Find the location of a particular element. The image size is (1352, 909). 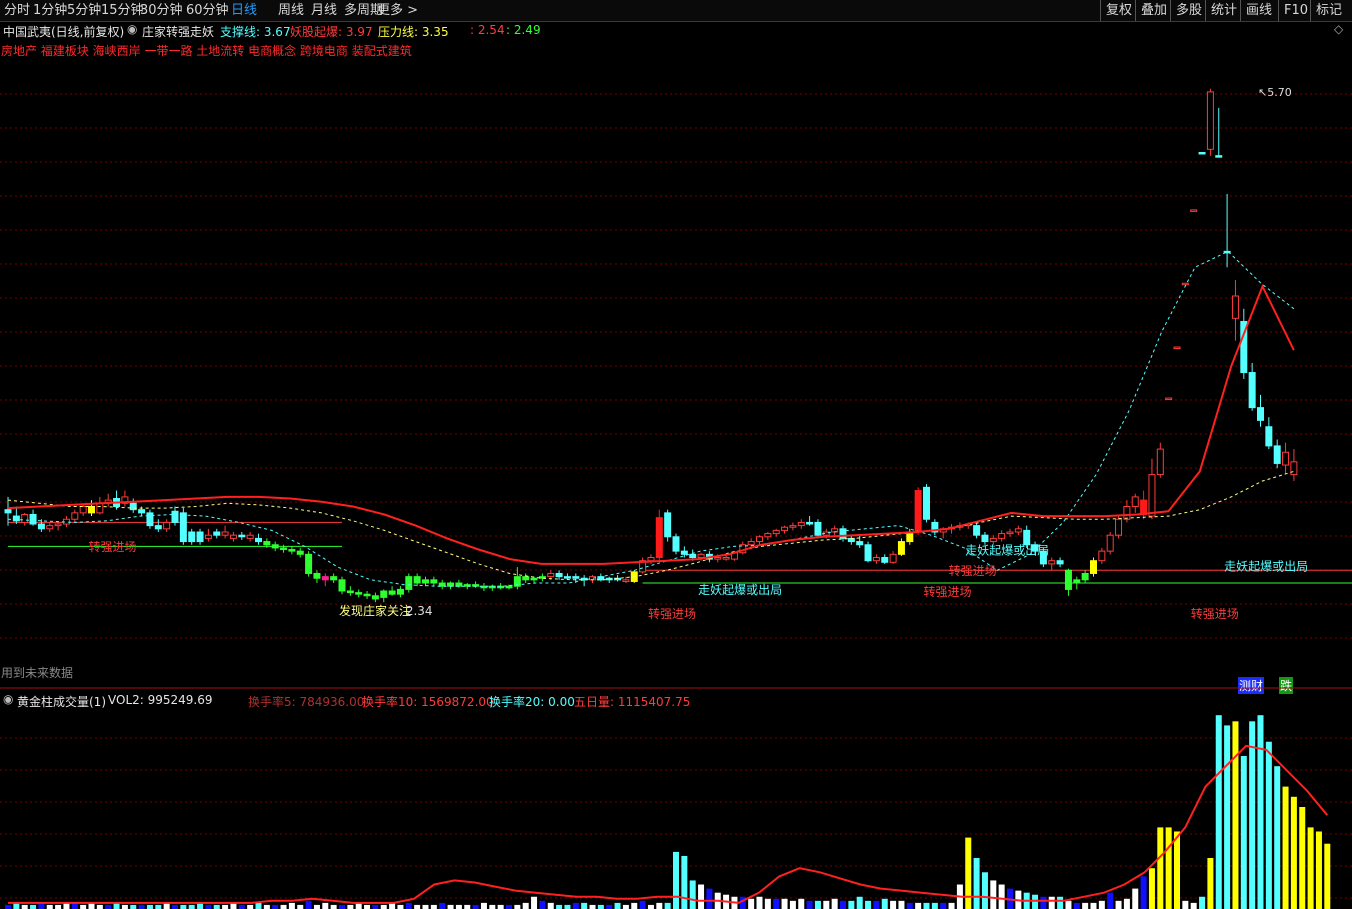

toolbar-button-1: 叠加 is located at coordinates (1153, 10).